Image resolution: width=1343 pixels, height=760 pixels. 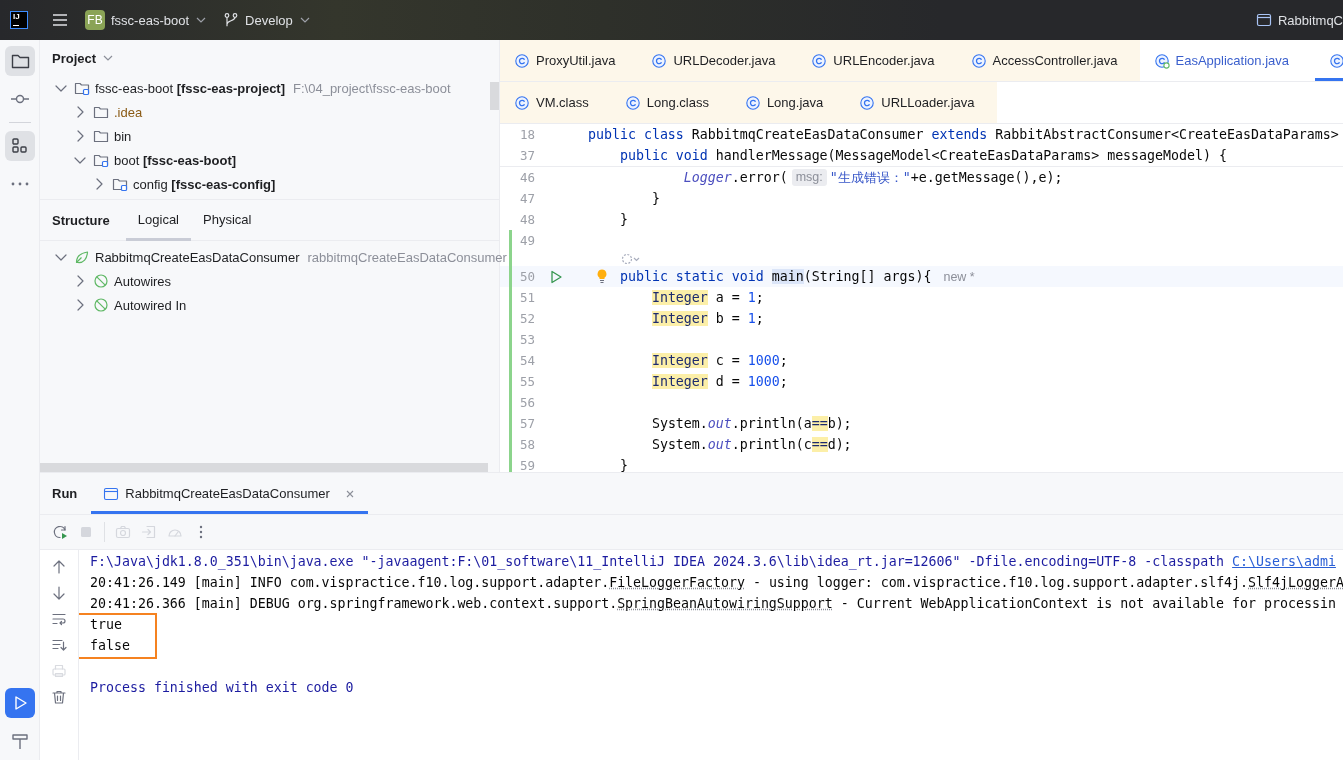 I want to click on panel-title: Project, so click(x=83, y=58).